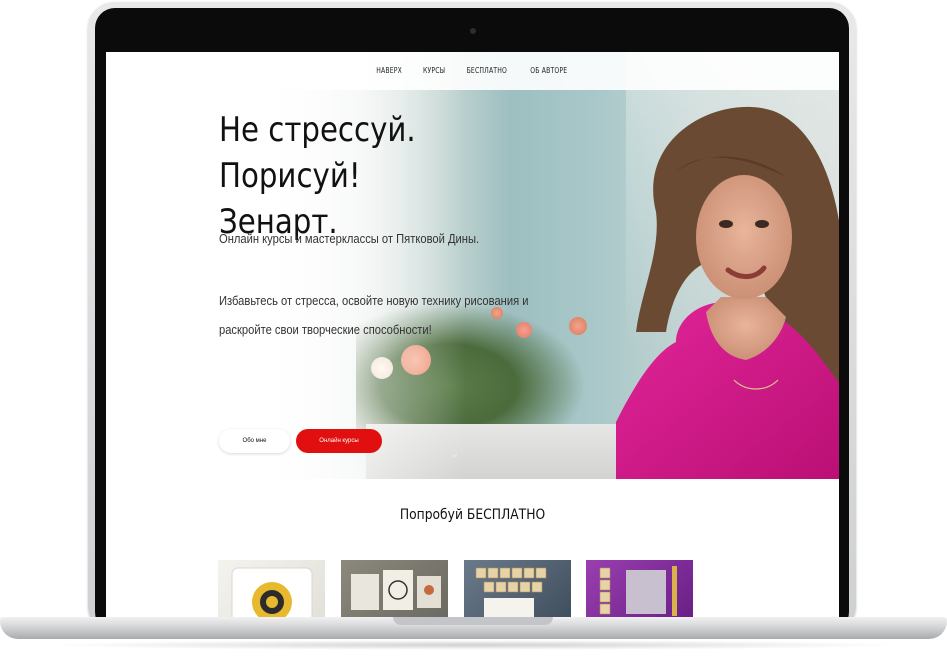 The image size is (947, 658). Describe the element at coordinates (325, 329) in the screenshot. I see `hero-description-line: раскройте свои творческие способности!` at that location.